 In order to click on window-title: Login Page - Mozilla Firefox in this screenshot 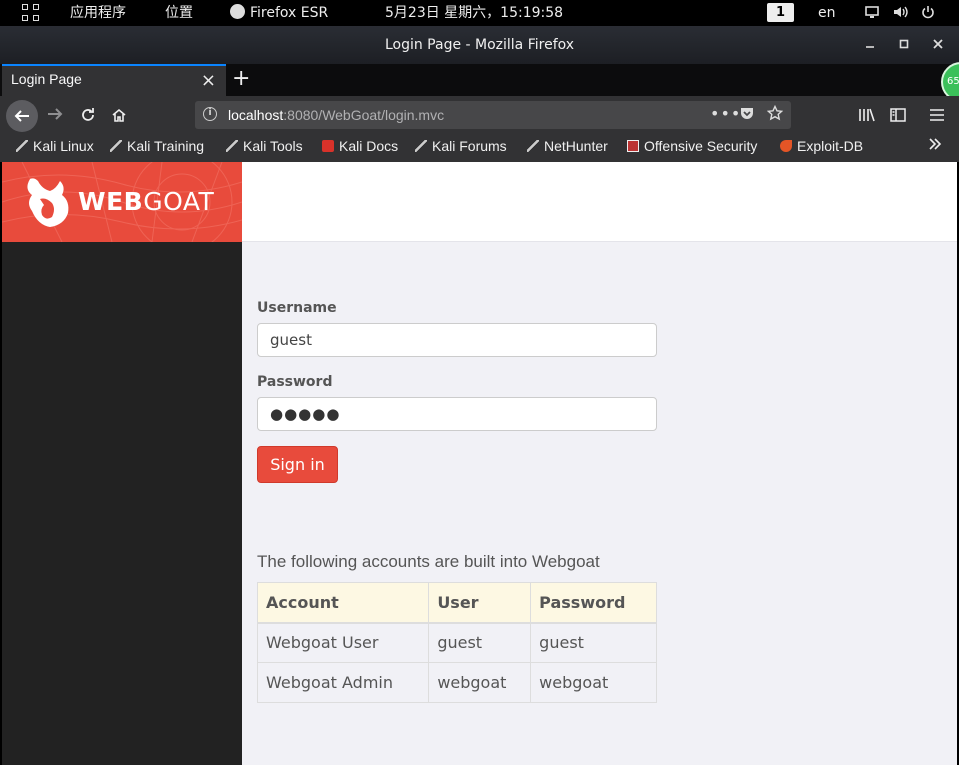, I will do `click(479, 45)`.